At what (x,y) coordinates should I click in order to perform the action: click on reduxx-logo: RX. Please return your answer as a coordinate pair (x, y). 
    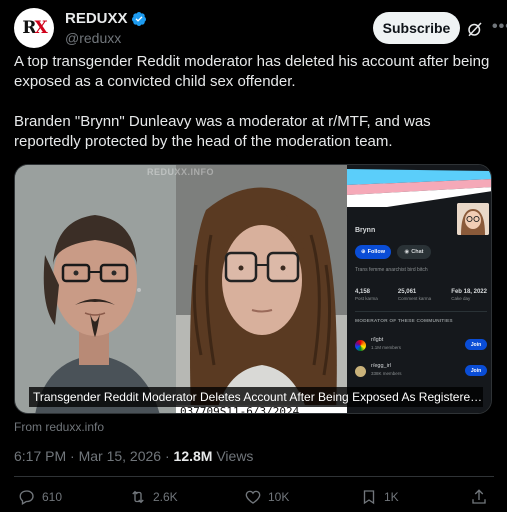
    Looking at the image, I should click on (34, 28).